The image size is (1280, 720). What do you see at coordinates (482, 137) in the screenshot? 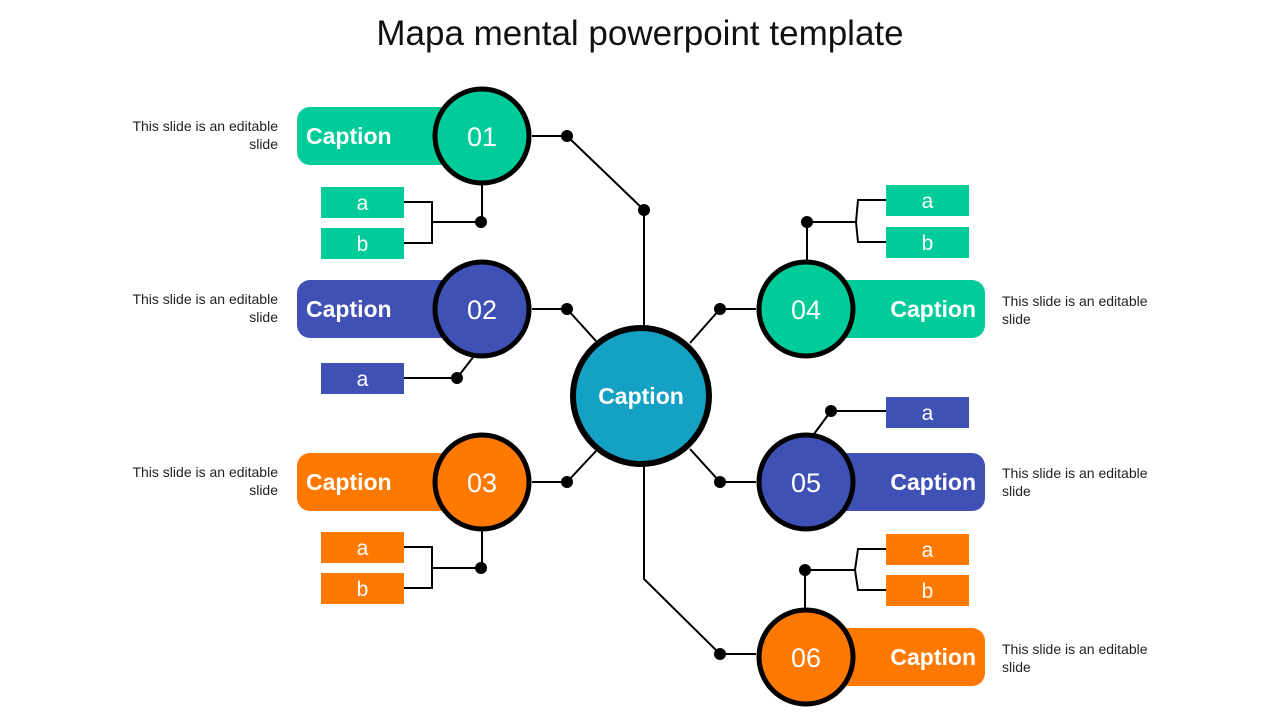
I see `node-number: 01` at bounding box center [482, 137].